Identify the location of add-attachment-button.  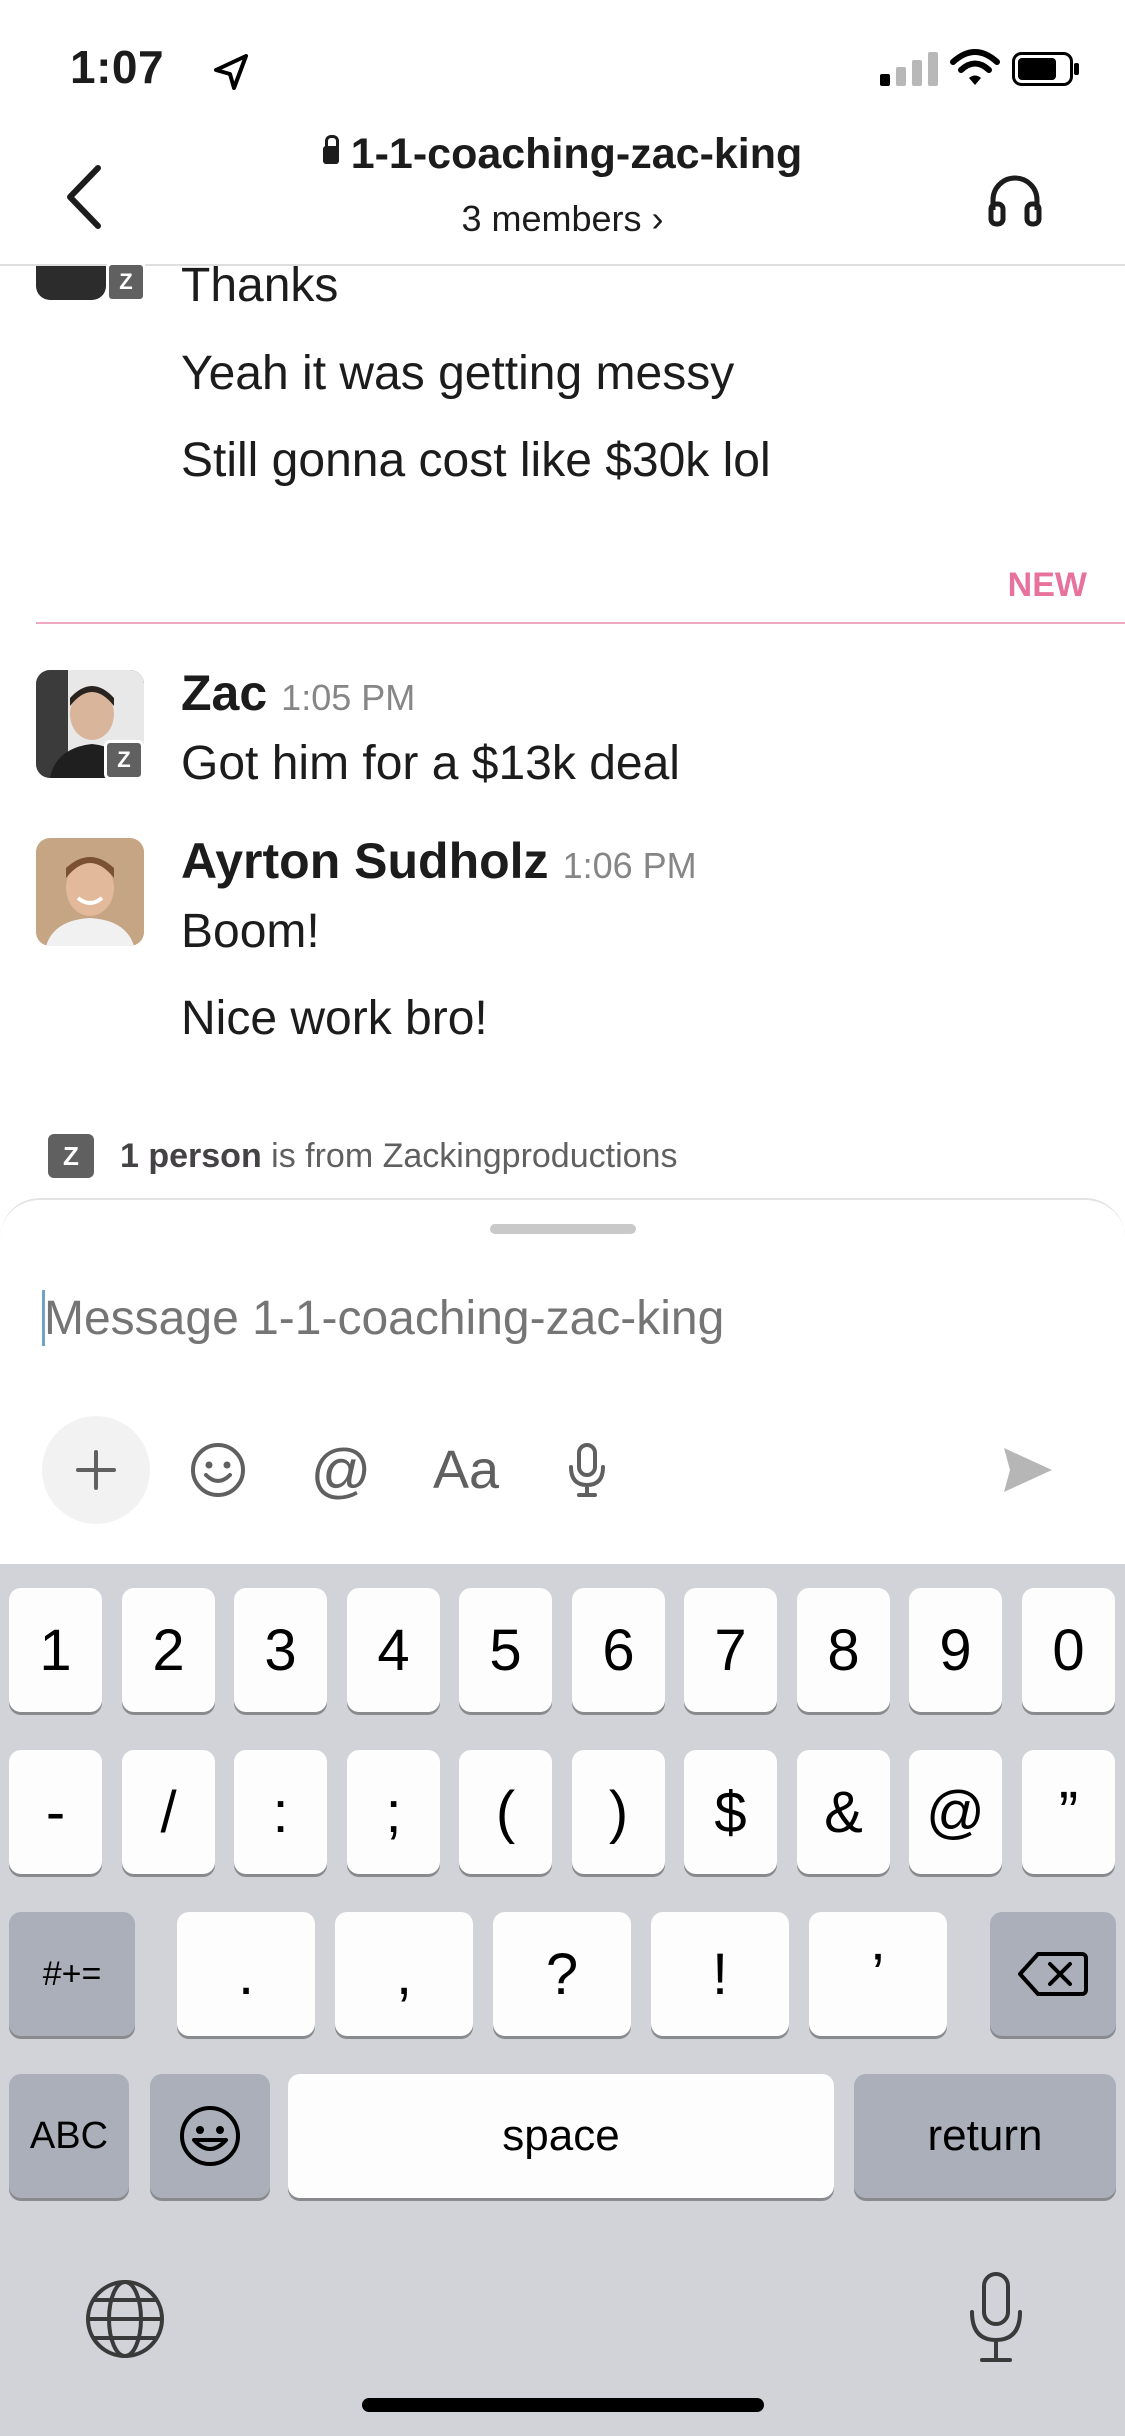
(96, 1470).